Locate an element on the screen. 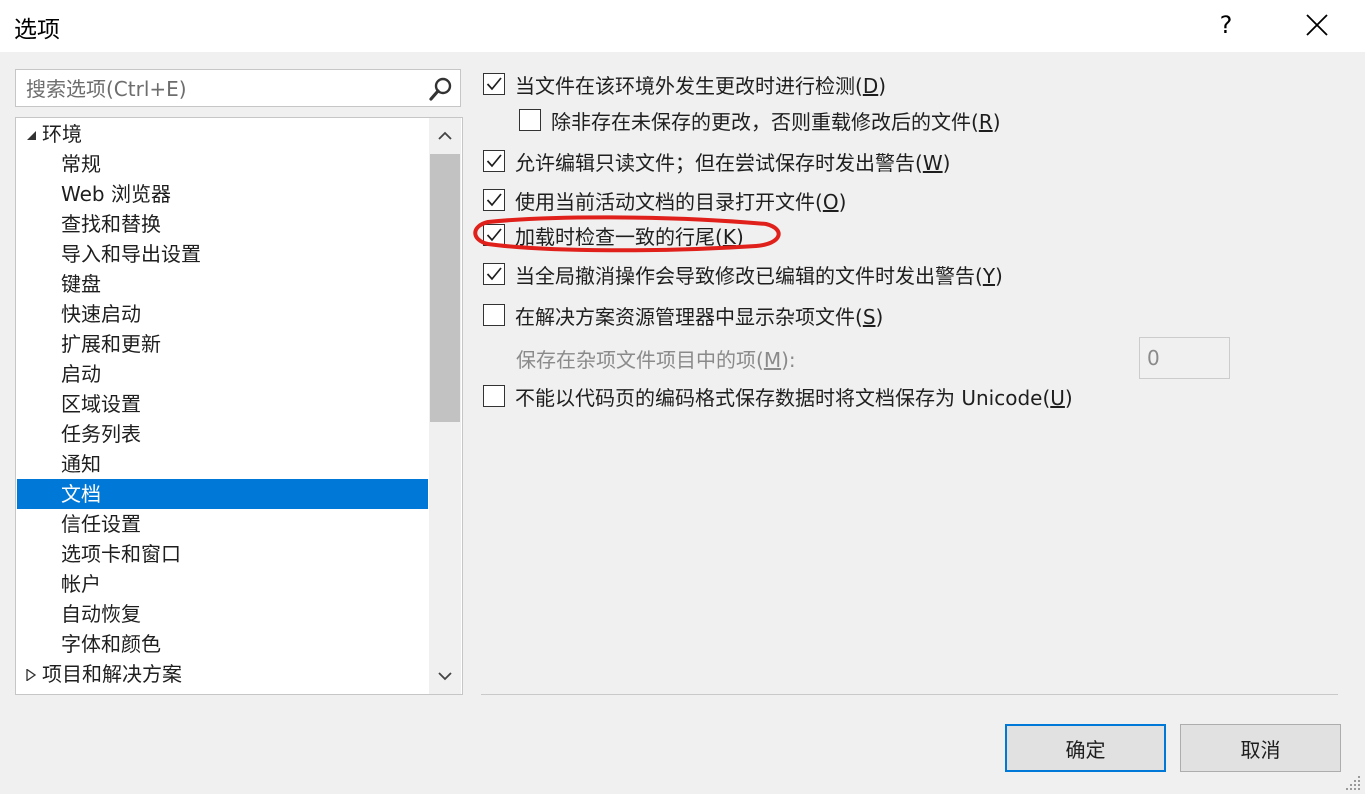 The height and width of the screenshot is (794, 1365). tree-item-autorecover: 自动恢复 is located at coordinates (222, 614).